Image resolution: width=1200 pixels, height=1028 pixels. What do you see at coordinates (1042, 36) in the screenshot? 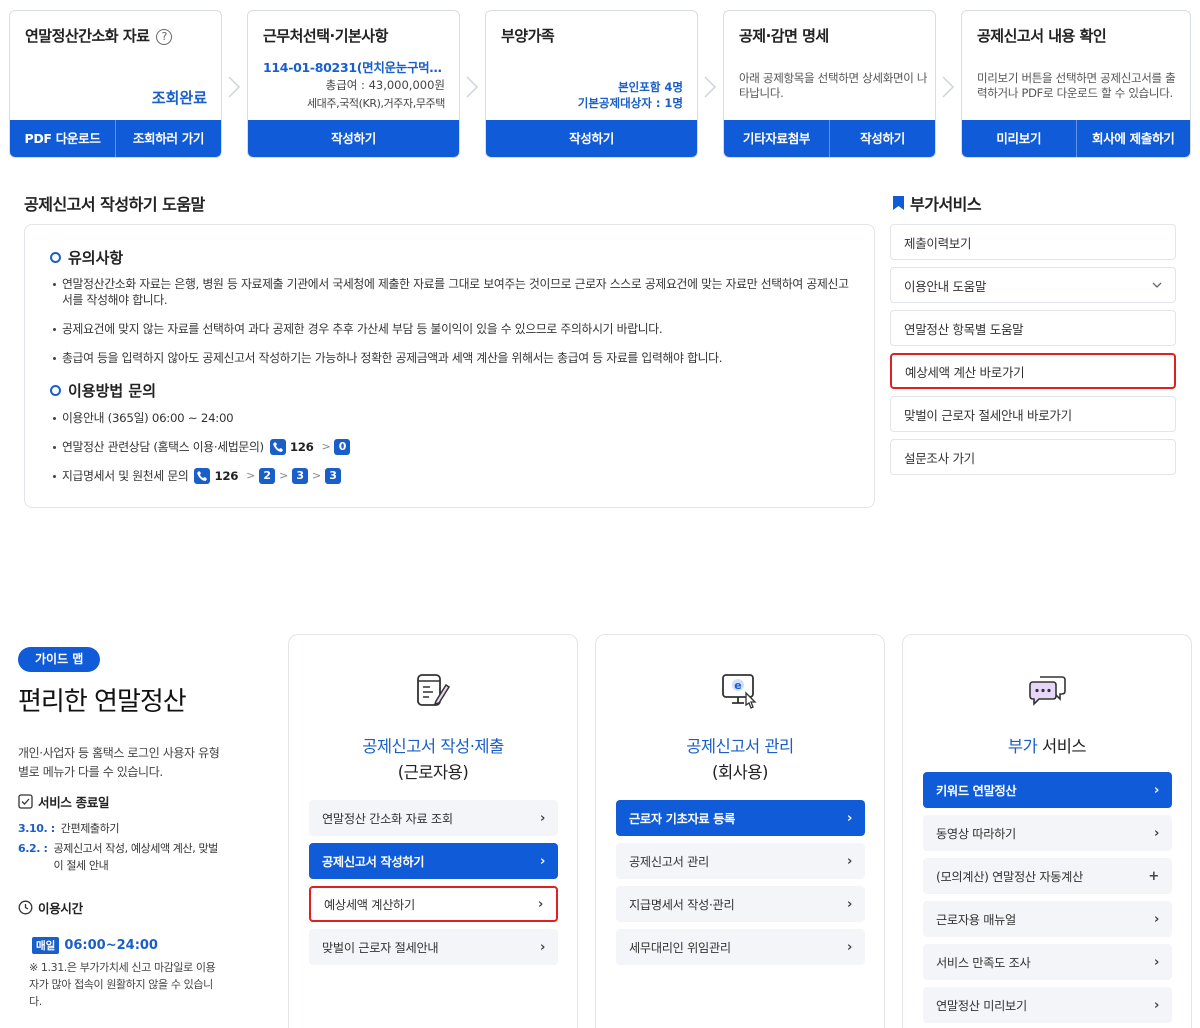
I see `step-title: 공제신고서 내용 확인` at bounding box center [1042, 36].